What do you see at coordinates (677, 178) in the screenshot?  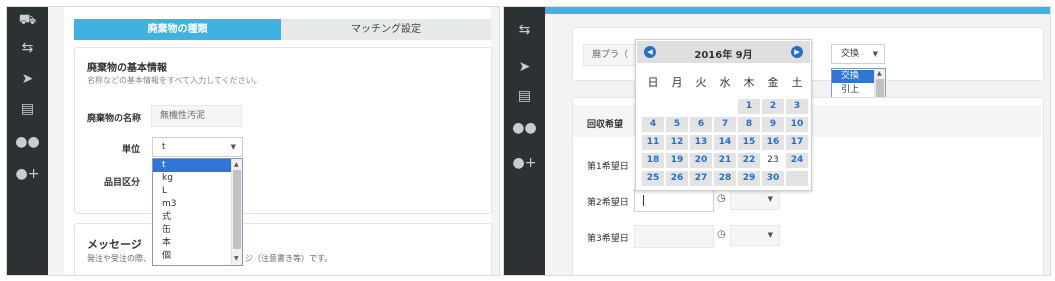 I see `day-cell: 26` at bounding box center [677, 178].